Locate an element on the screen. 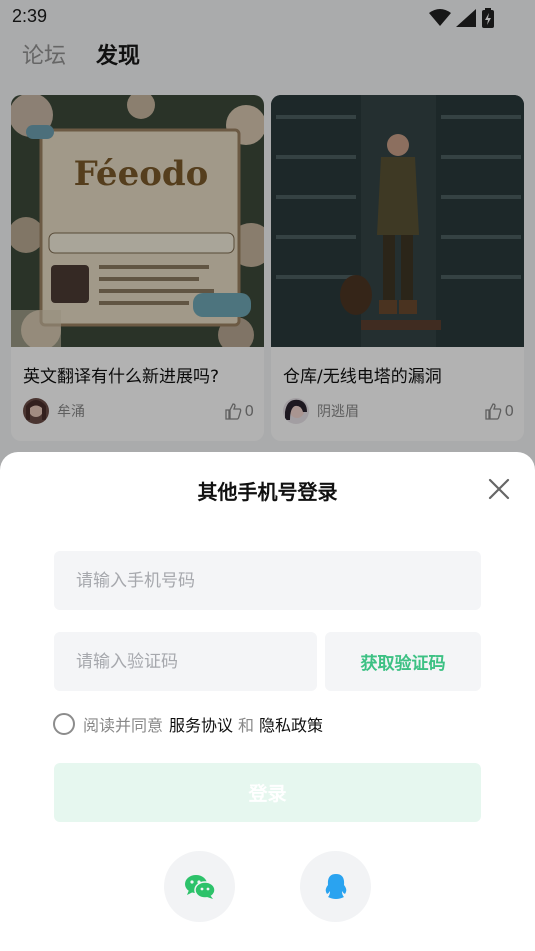 The image size is (535, 951). wechat-login-button is located at coordinates (199, 886).